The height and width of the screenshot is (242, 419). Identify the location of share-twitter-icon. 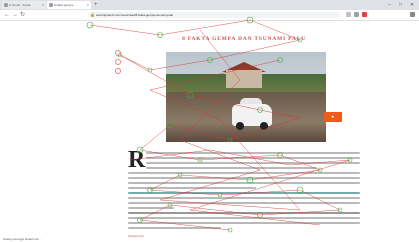
(118, 62).